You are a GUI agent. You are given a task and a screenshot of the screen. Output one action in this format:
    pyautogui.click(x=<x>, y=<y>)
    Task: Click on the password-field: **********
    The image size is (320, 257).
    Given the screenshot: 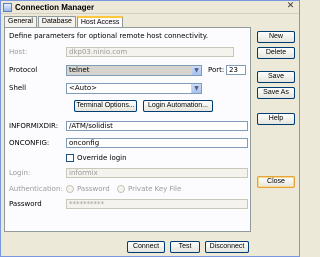 What is the action you would take?
    pyautogui.click(x=157, y=204)
    